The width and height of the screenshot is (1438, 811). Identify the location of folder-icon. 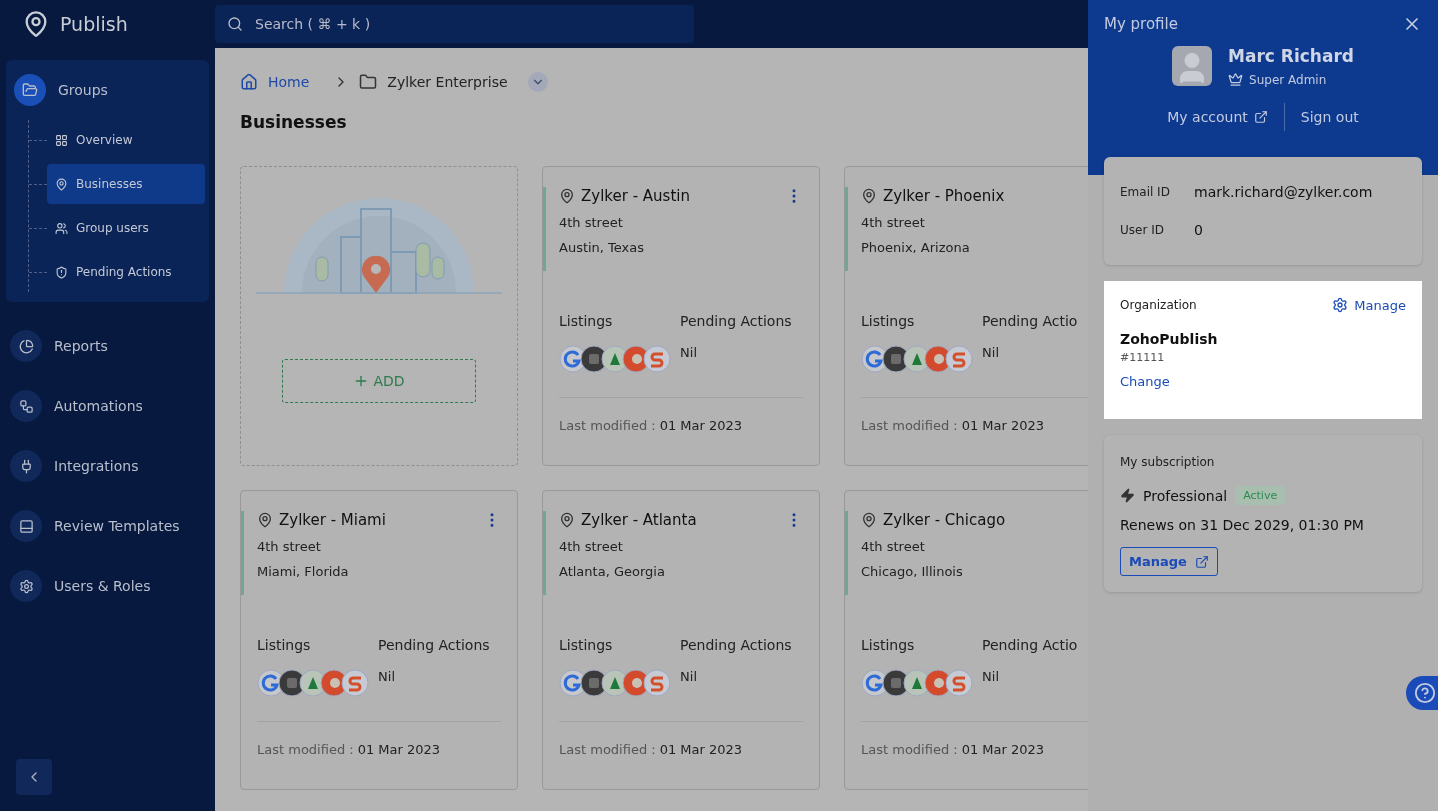
(368, 82).